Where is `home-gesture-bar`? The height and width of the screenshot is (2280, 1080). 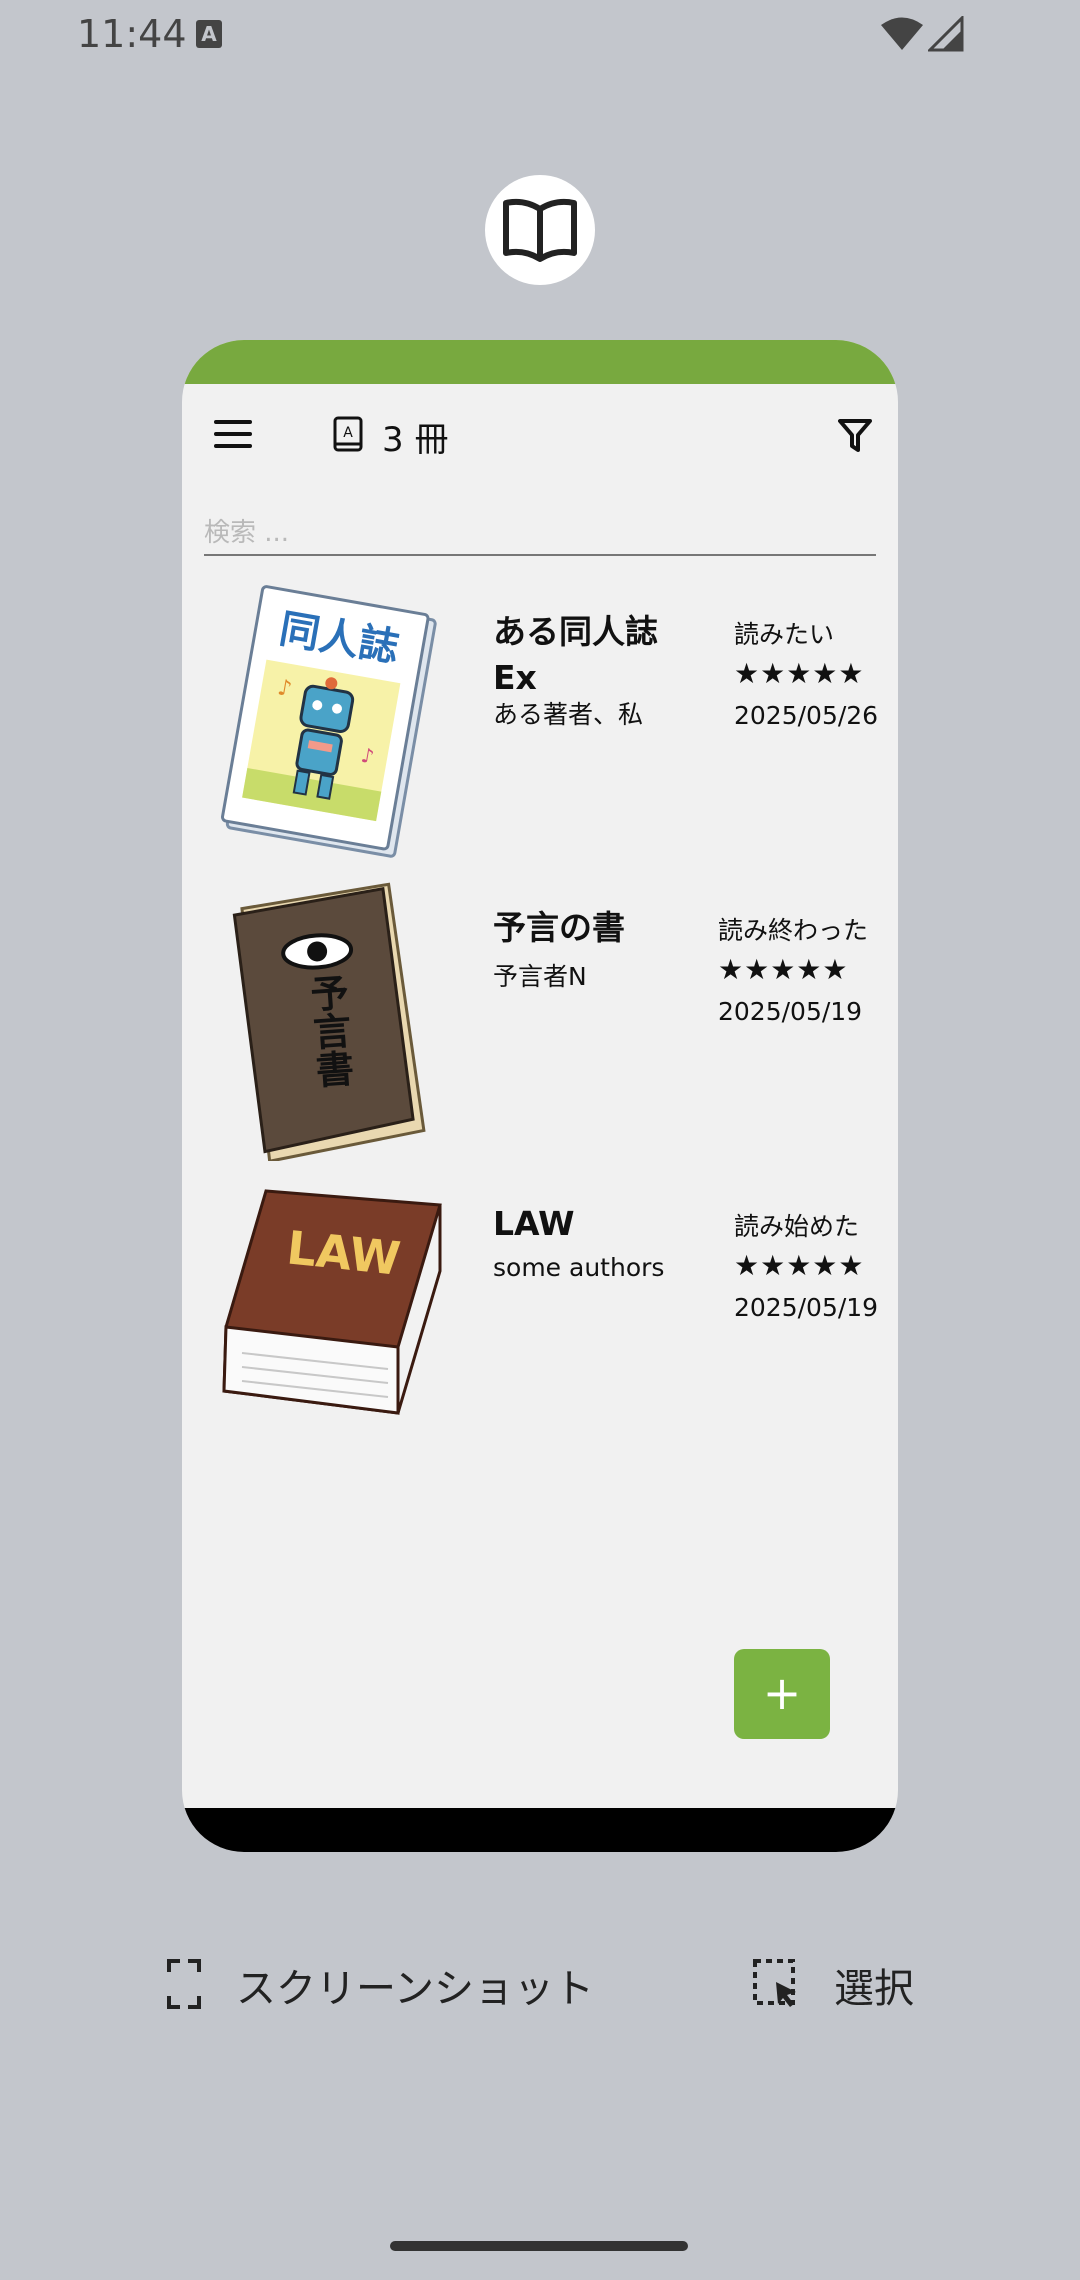 home-gesture-bar is located at coordinates (539, 2246).